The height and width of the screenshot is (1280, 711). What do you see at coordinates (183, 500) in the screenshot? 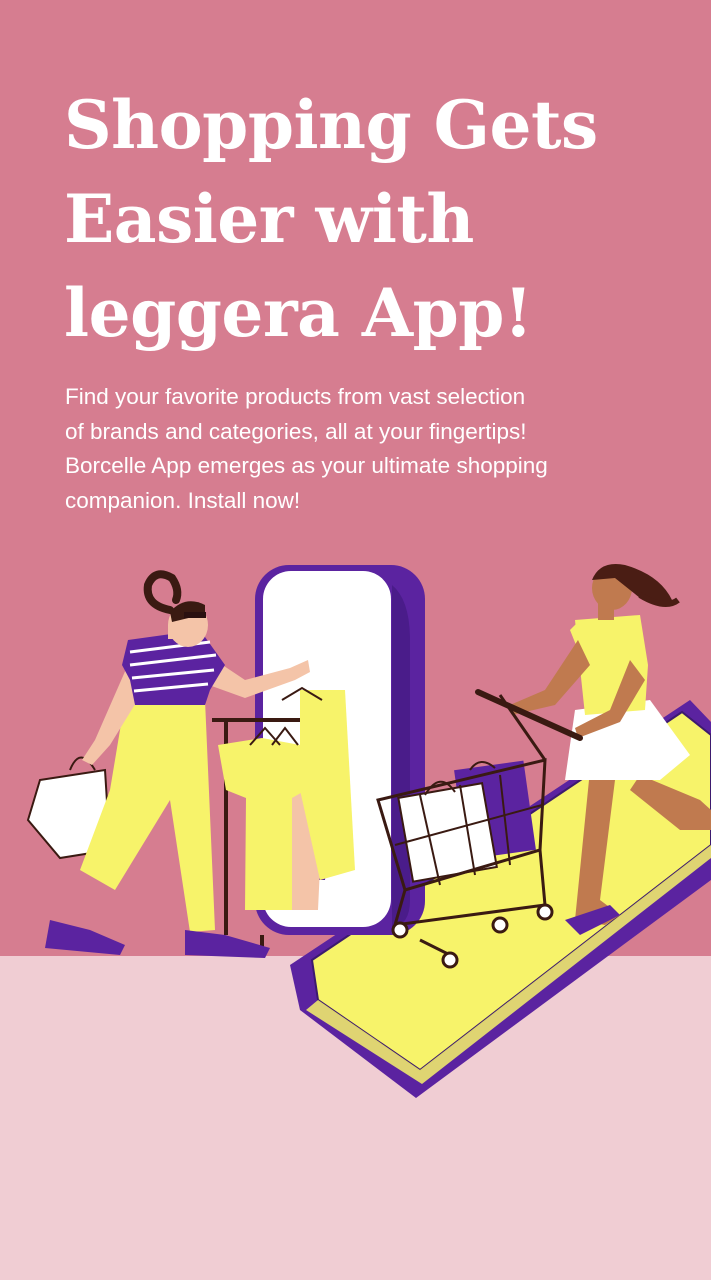
I see `description-line-4: companion. Install now!` at bounding box center [183, 500].